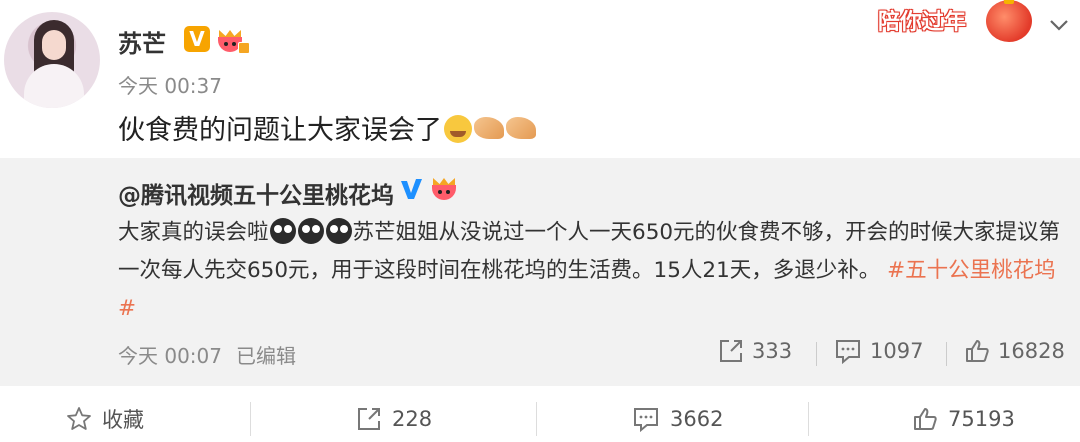 The height and width of the screenshot is (442, 1080). Describe the element at coordinates (54, 45) in the screenshot. I see `avatar-face` at that location.